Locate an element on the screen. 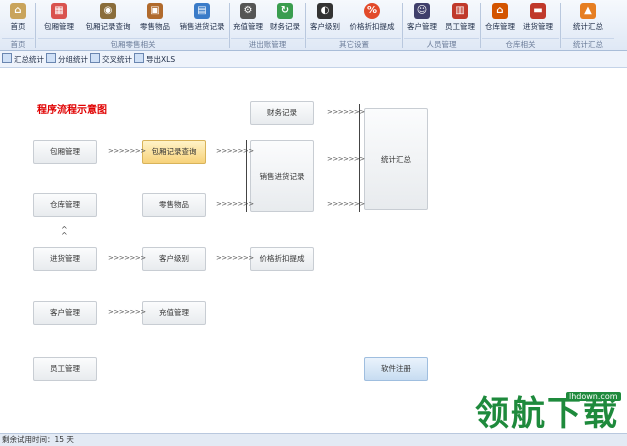 The width and height of the screenshot is (627, 446). home-button: ⌂ 首页 is located at coordinates (18, 19).